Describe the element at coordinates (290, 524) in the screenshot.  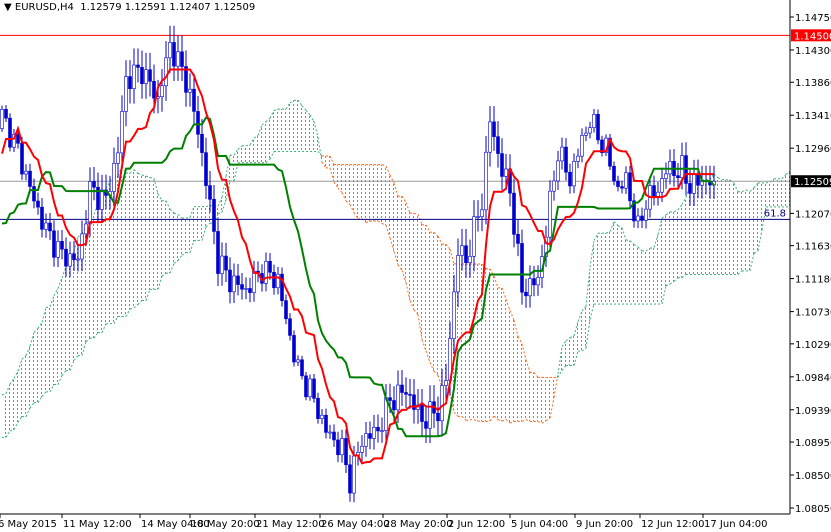
I see `time-tick-label: 21 May 12:00` at that location.